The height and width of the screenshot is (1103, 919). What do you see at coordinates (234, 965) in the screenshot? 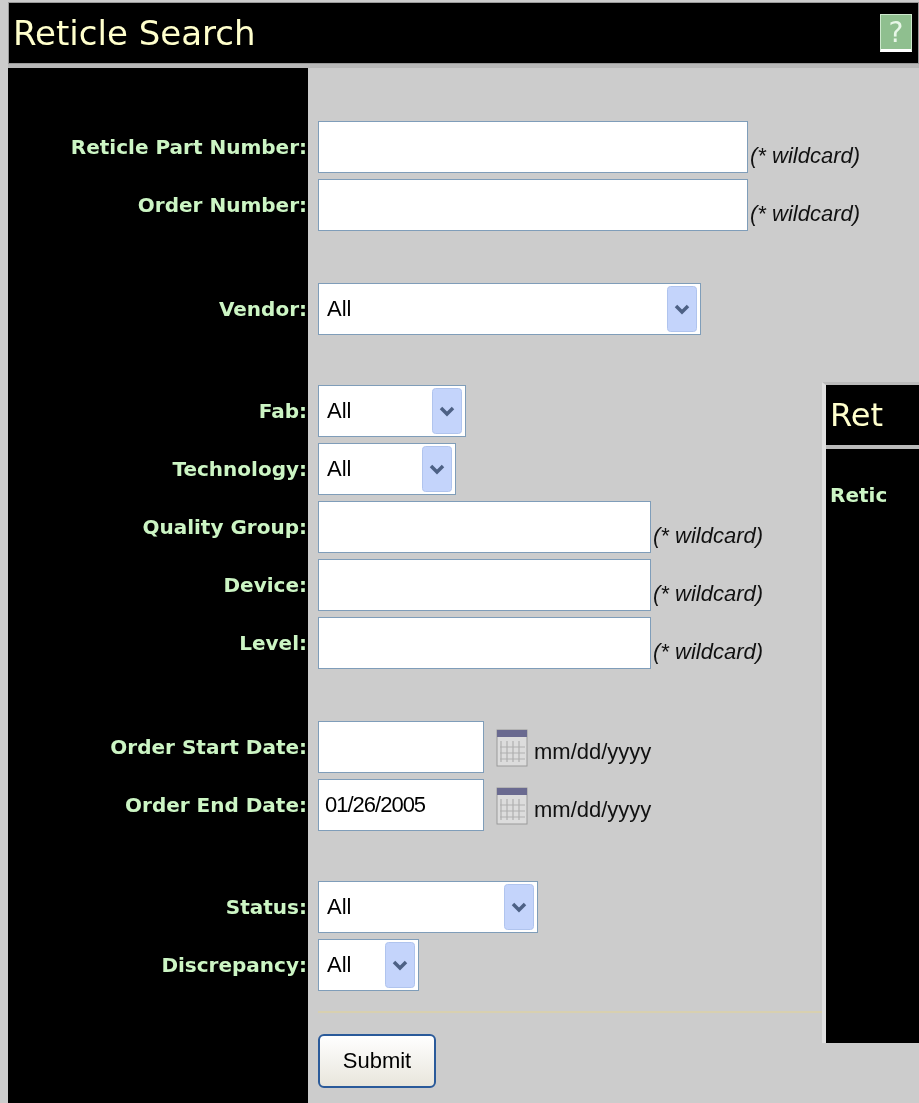
I see `field-label: Discrepancy:` at bounding box center [234, 965].